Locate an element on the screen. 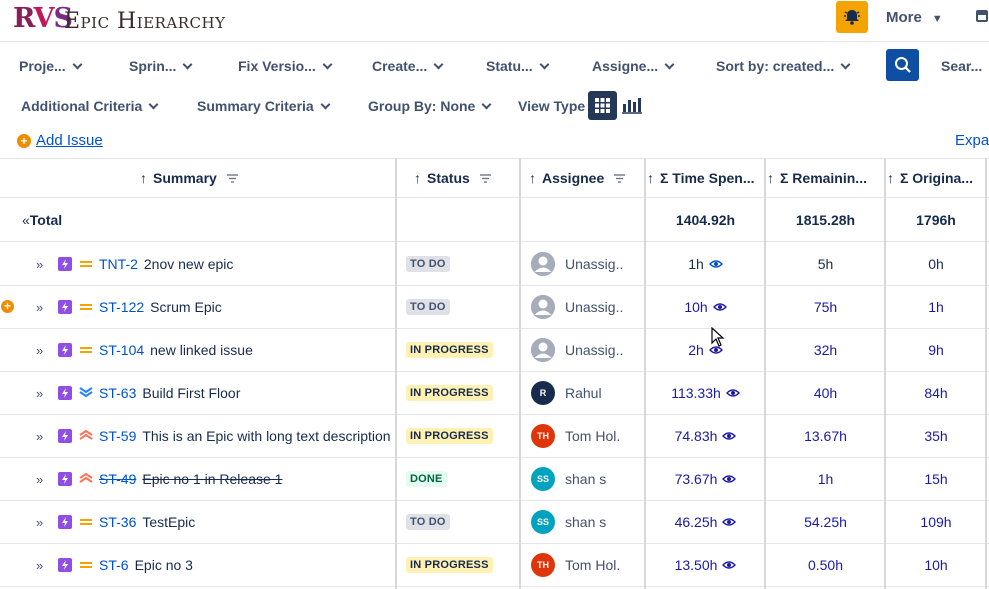  original-estimate-cell: 9h is located at coordinates (936, 350).